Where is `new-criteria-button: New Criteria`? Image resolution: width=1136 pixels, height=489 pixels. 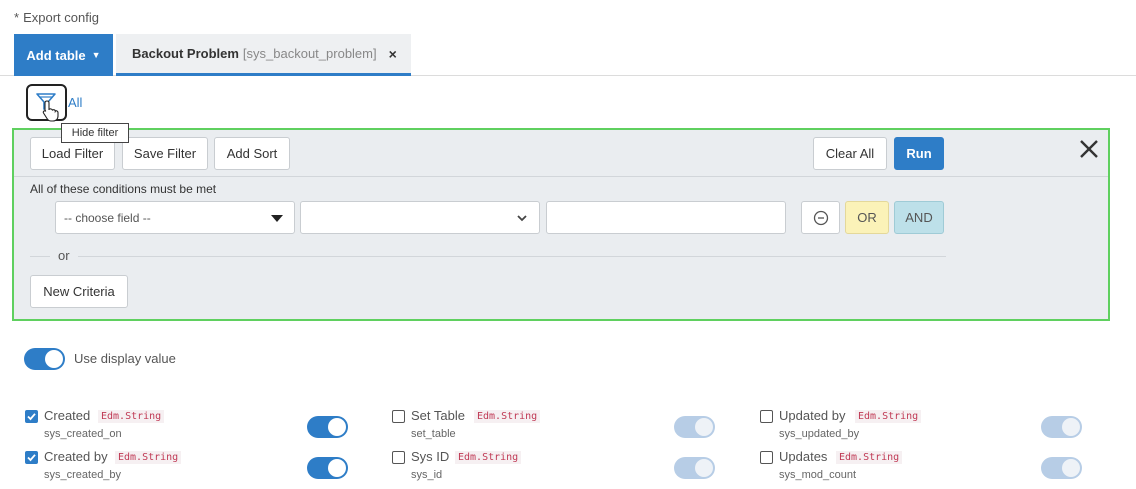
new-criteria-button: New Criteria is located at coordinates (79, 291).